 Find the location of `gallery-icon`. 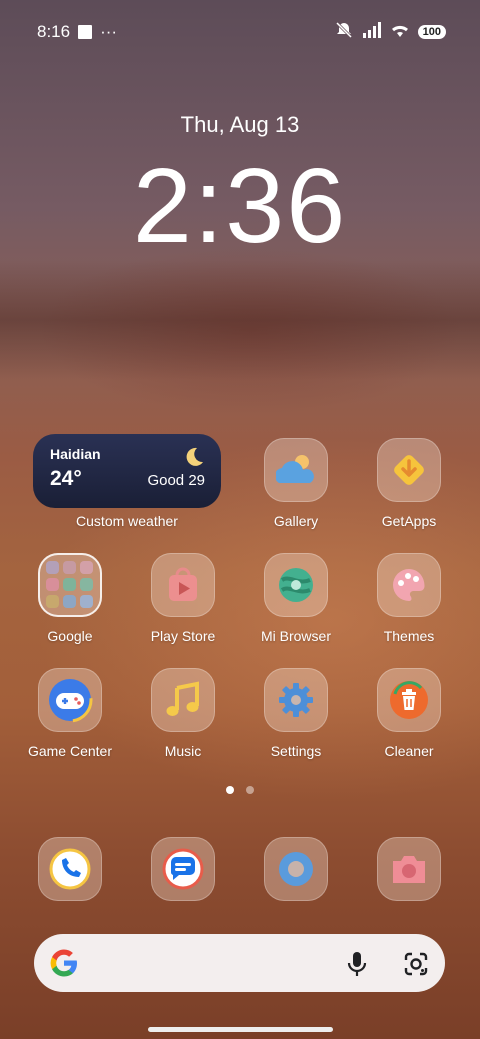

gallery-icon is located at coordinates (295, 469).